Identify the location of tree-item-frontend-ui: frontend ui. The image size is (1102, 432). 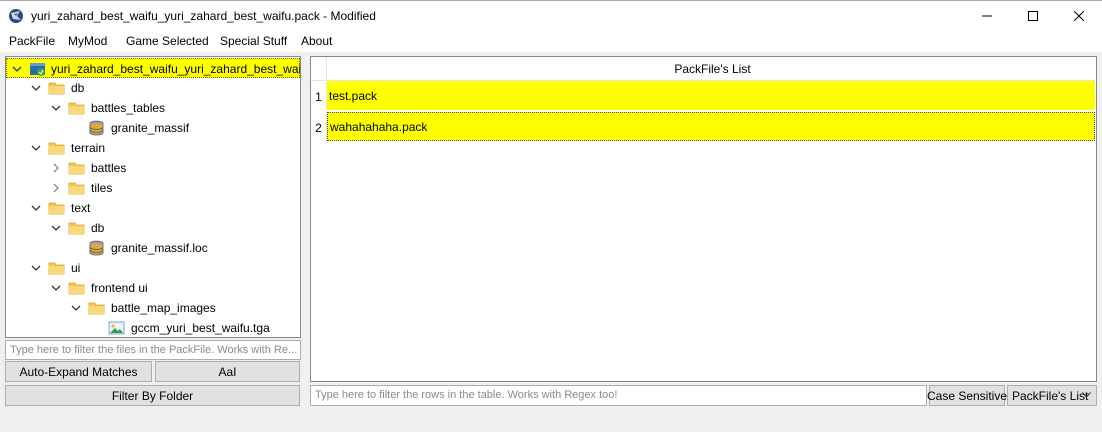
(153, 288).